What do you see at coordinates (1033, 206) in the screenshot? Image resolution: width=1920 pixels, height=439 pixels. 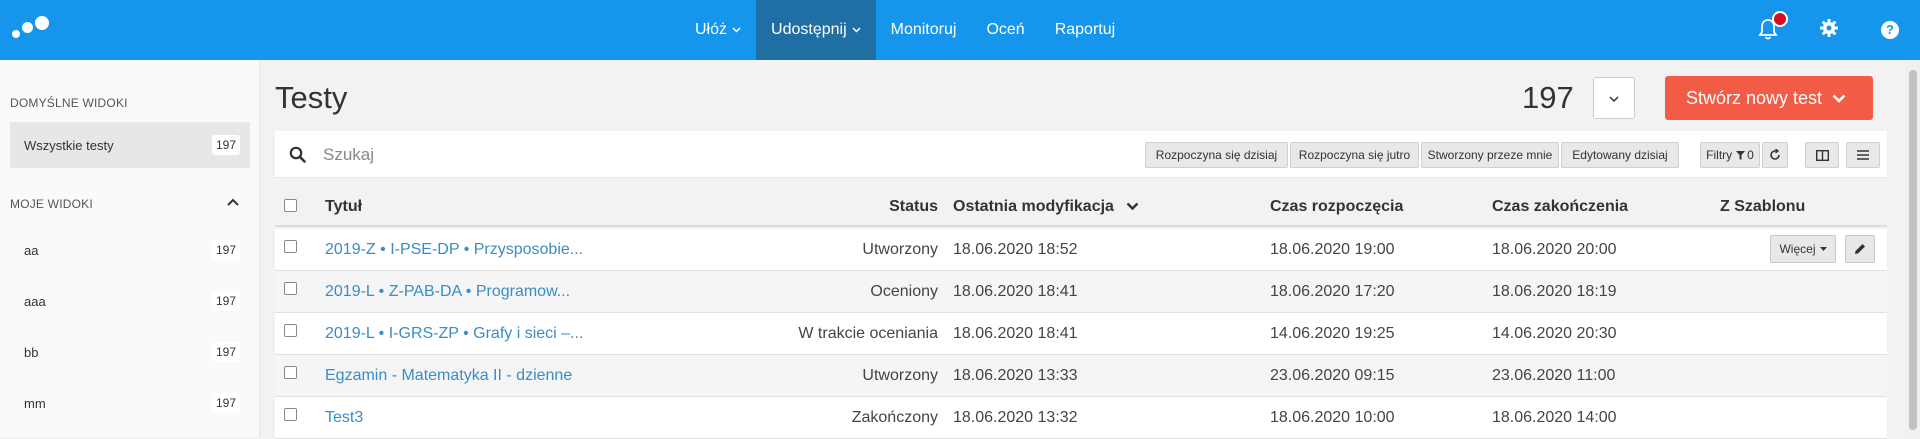 I see `column-header-label: Ostatnia modyfikacja` at bounding box center [1033, 206].